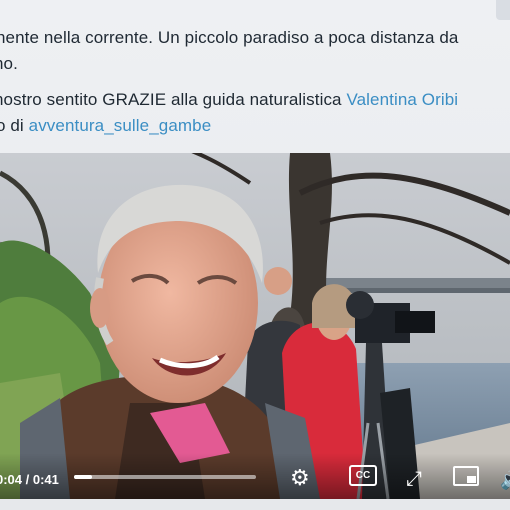 This screenshot has height=510, width=510. Describe the element at coordinates (83, 477) in the screenshot. I see `video-progress-fill` at that location.